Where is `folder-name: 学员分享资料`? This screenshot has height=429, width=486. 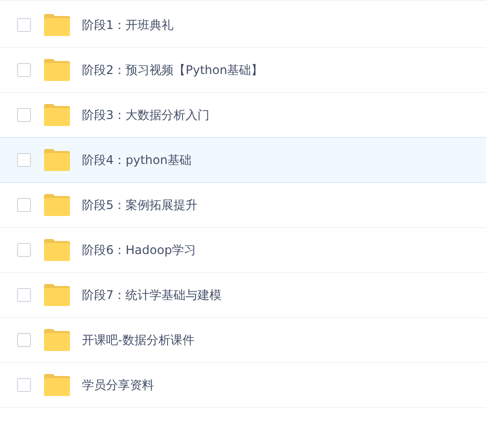
folder-name: 学员分享资料 is located at coordinates (118, 385).